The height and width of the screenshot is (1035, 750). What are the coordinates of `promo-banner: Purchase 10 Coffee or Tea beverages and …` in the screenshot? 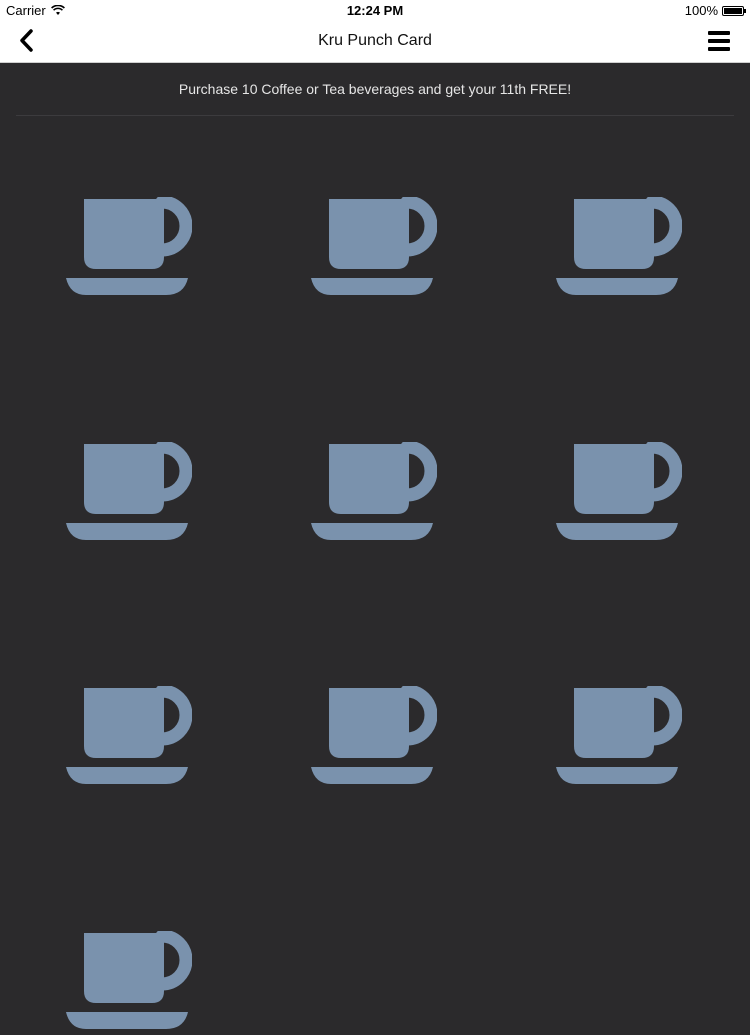 It's located at (375, 89).